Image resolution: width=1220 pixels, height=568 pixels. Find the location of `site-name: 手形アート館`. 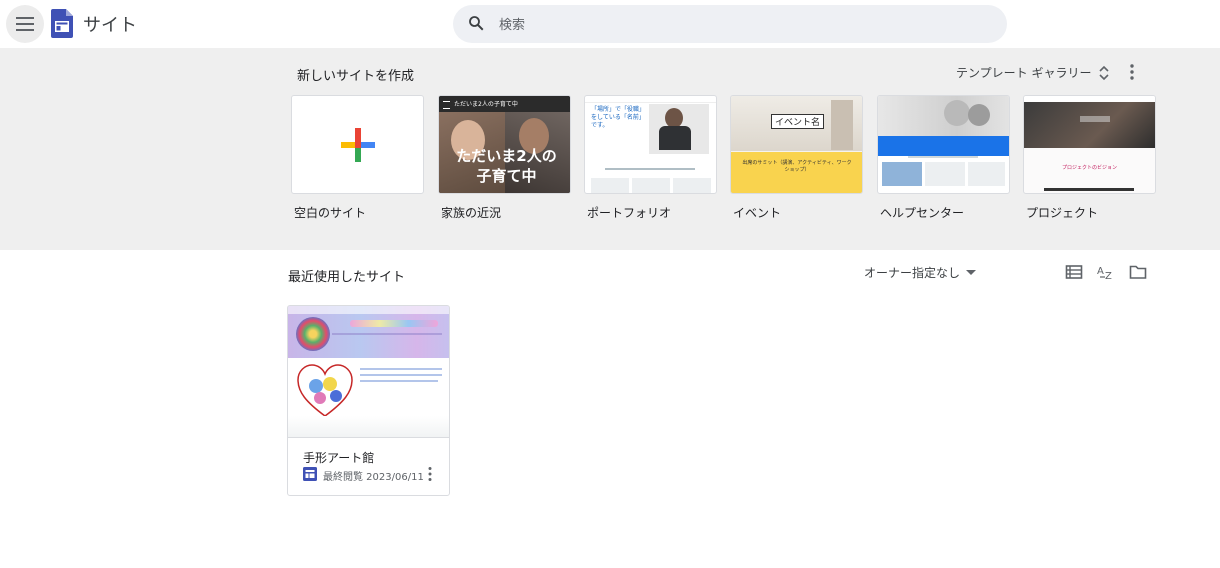

site-name: 手形アート館 is located at coordinates (339, 458).